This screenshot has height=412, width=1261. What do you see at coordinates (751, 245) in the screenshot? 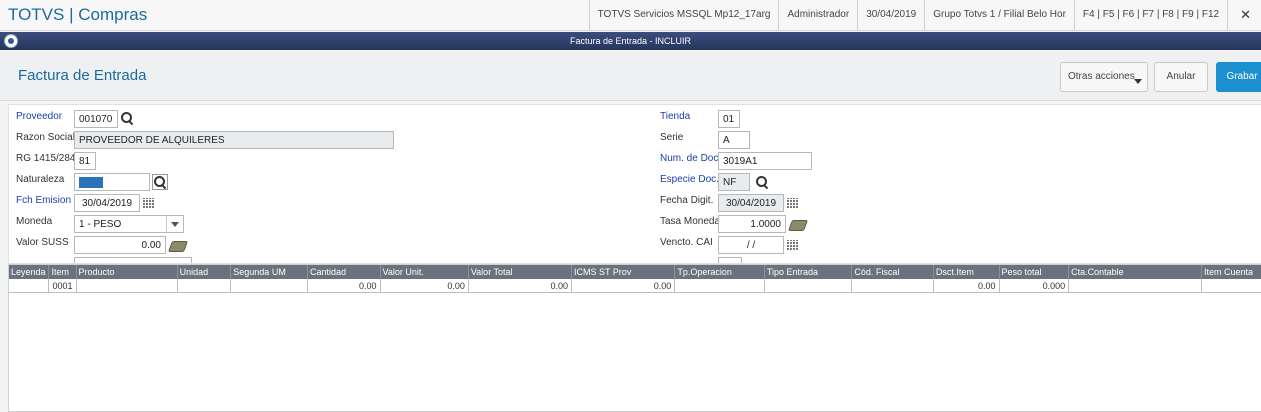
I see `vencto-cai-field: / /` at bounding box center [751, 245].